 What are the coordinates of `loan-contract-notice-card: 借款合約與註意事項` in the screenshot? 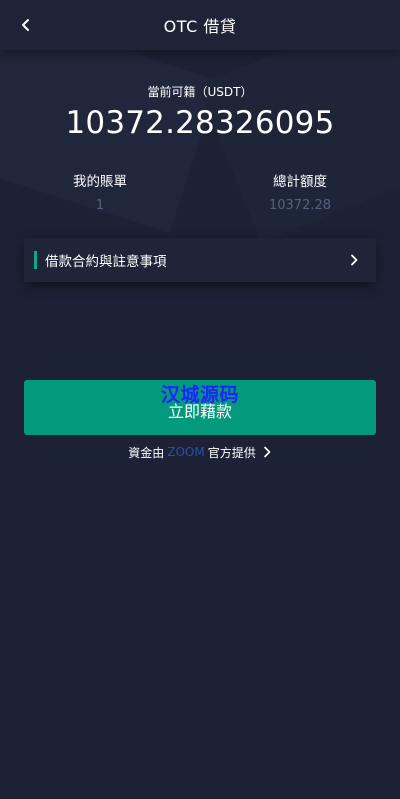 It's located at (200, 260).